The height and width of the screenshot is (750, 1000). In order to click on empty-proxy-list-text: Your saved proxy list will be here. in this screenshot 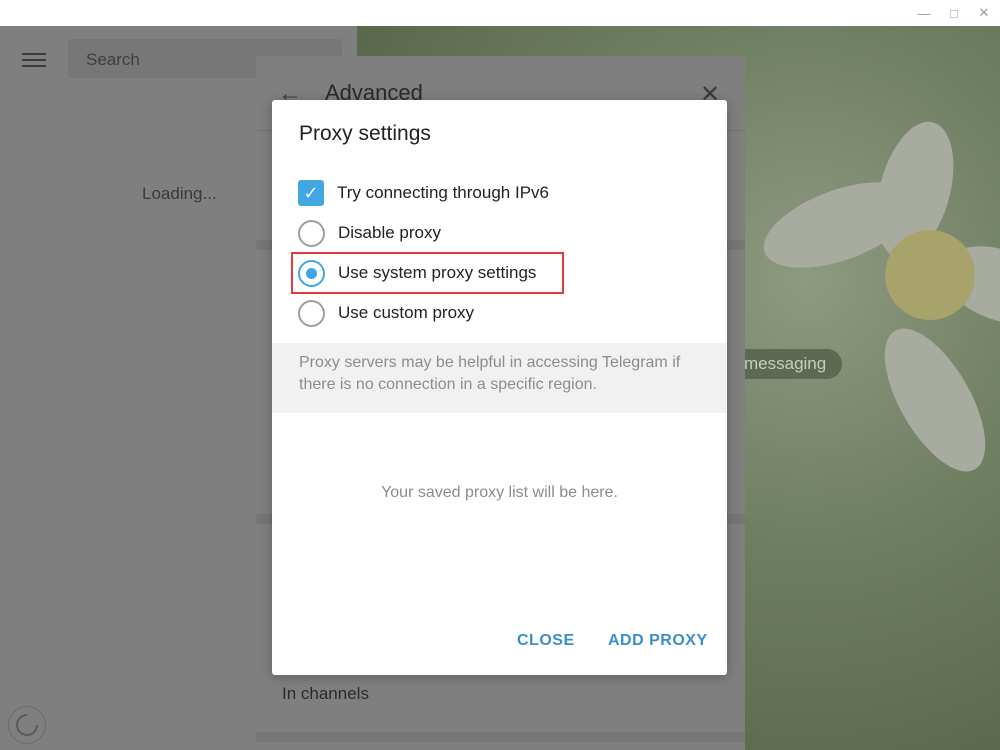, I will do `click(499, 492)`.